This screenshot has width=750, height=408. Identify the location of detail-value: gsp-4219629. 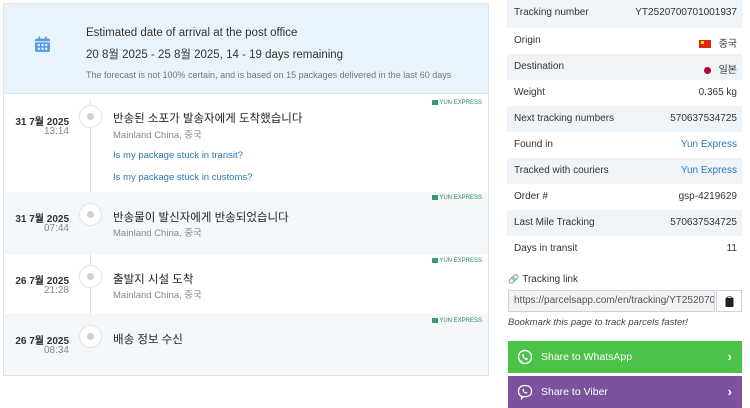
(707, 196).